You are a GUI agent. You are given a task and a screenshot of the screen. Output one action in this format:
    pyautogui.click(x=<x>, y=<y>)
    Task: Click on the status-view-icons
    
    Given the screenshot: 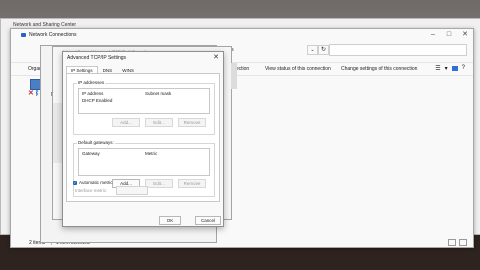 What is the action you would take?
    pyautogui.click(x=457, y=242)
    